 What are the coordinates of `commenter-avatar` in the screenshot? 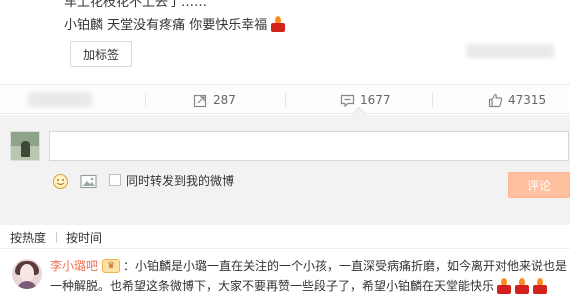 It's located at (27, 274).